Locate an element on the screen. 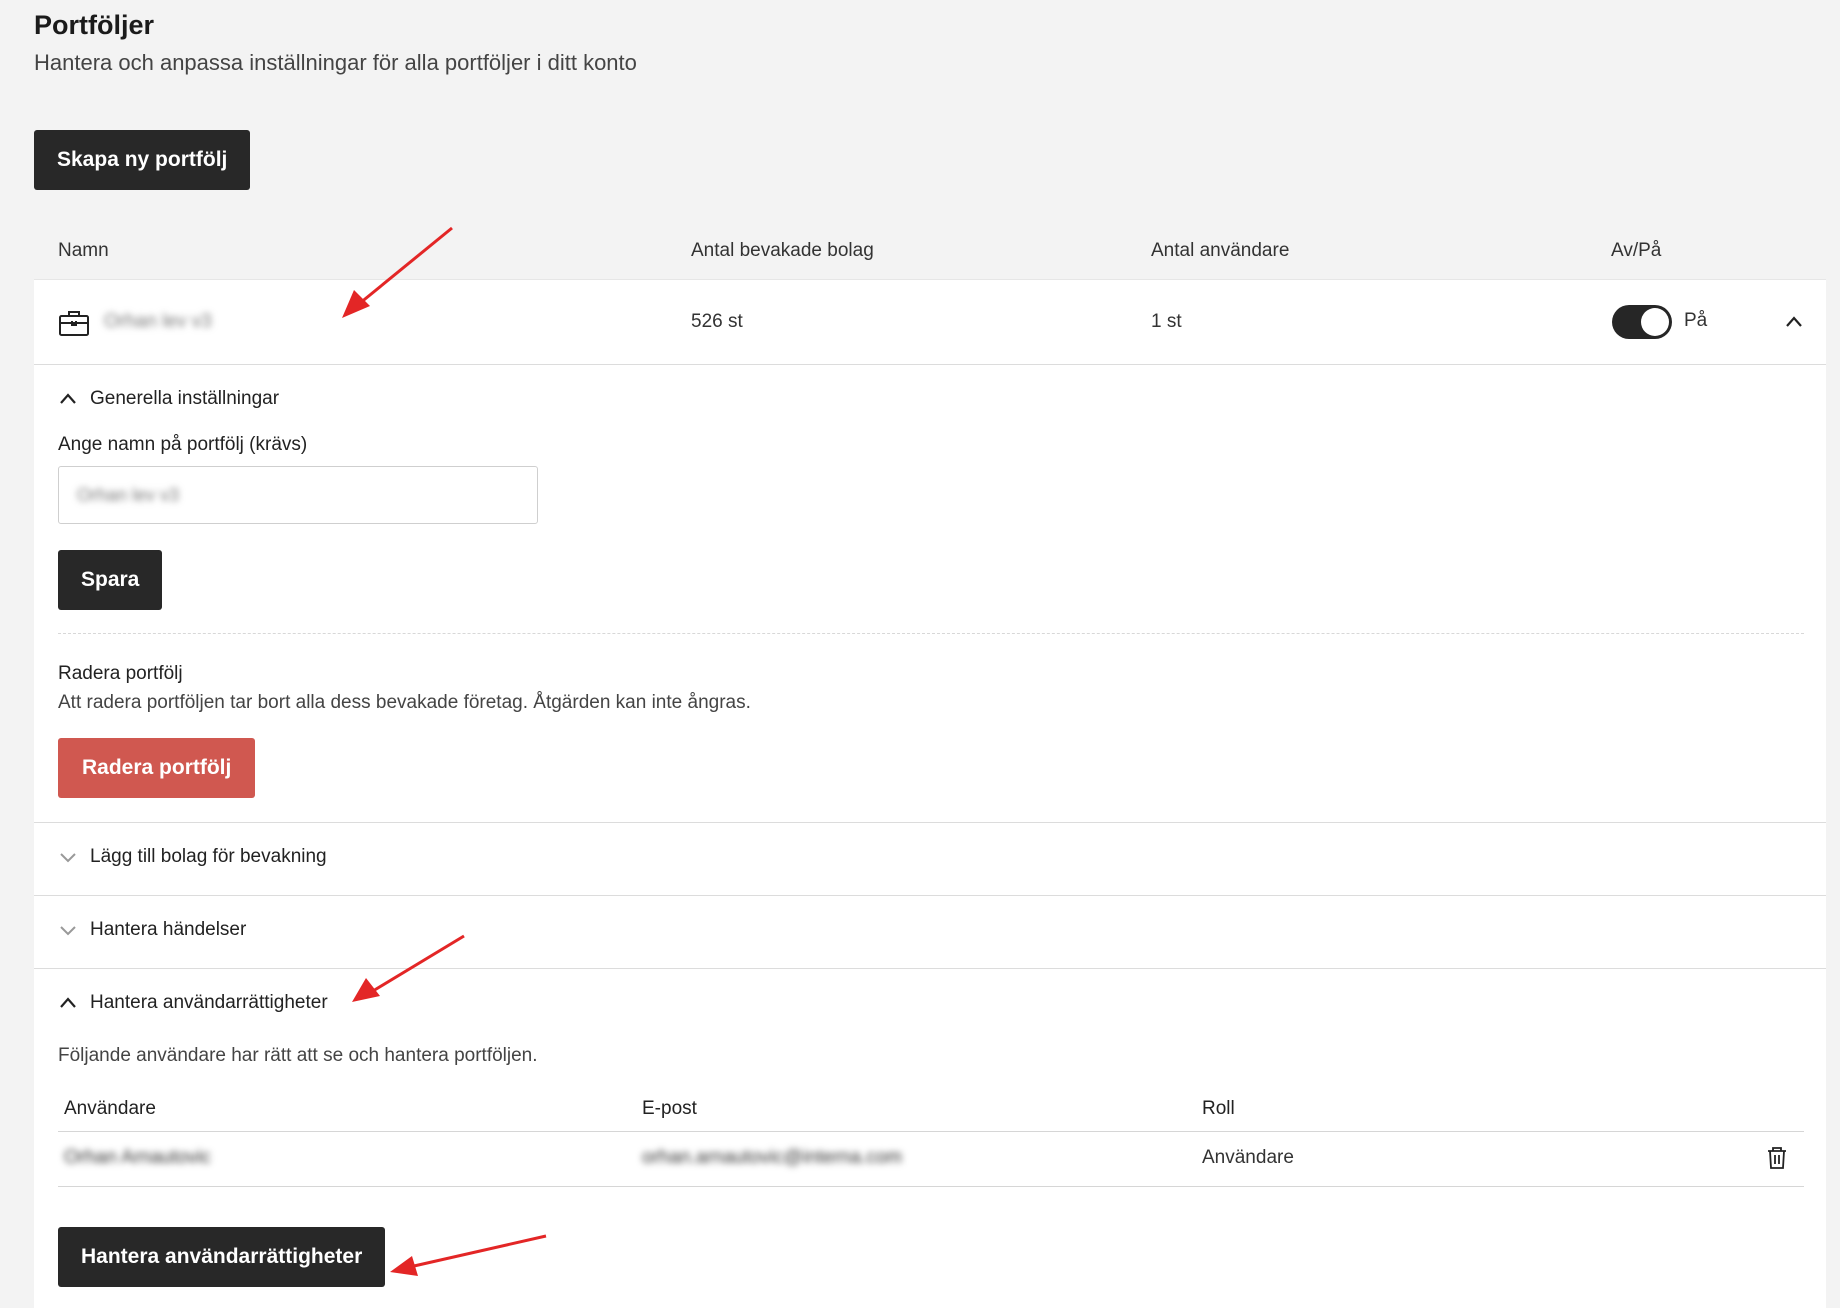  section-add-companies-header: Lägg till bolag för bevakning is located at coordinates (192, 857).